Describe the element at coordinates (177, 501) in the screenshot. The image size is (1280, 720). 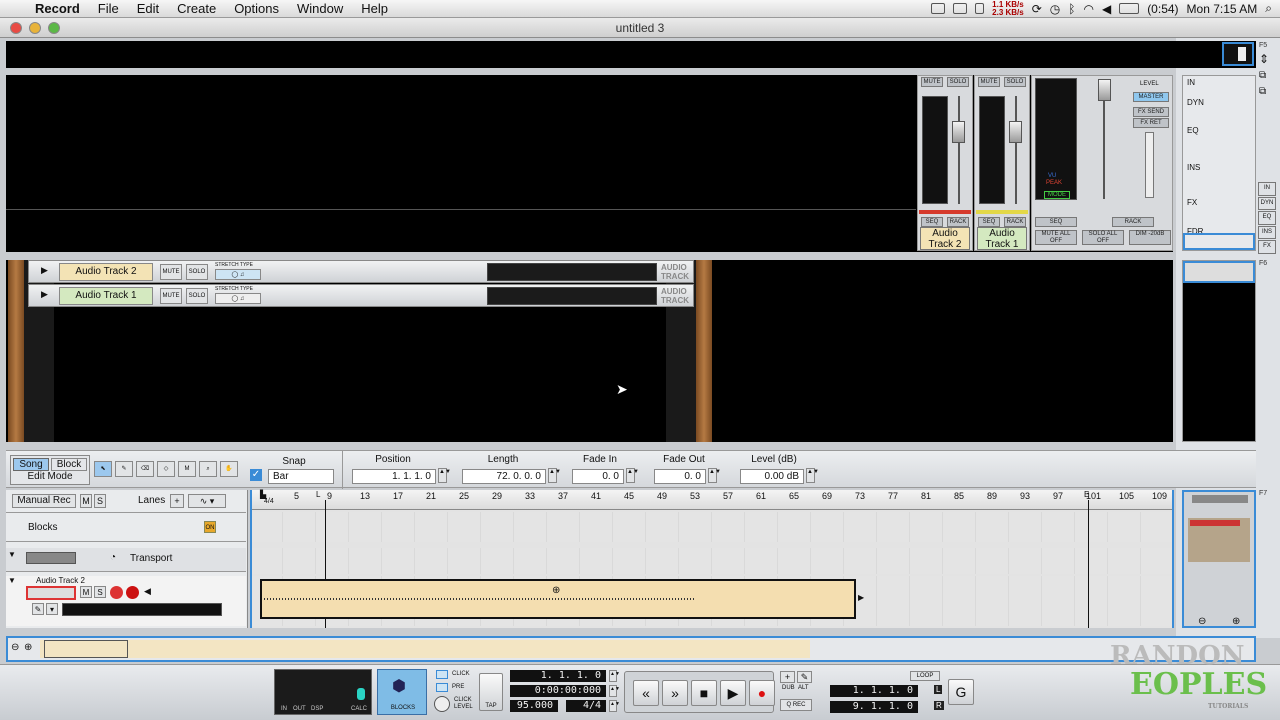
I see `add-lane-icon: +` at that location.